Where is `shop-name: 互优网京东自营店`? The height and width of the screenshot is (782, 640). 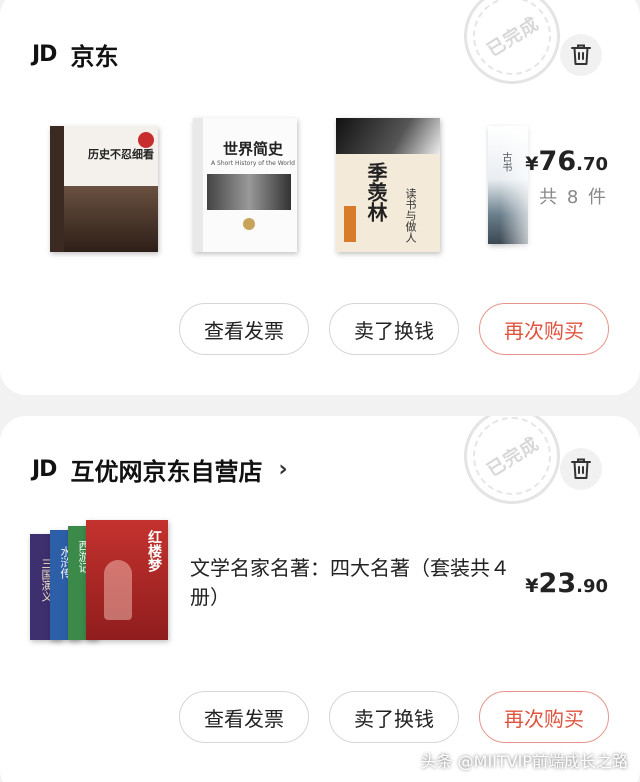 shop-name: 互优网京东自营店 is located at coordinates (166, 469).